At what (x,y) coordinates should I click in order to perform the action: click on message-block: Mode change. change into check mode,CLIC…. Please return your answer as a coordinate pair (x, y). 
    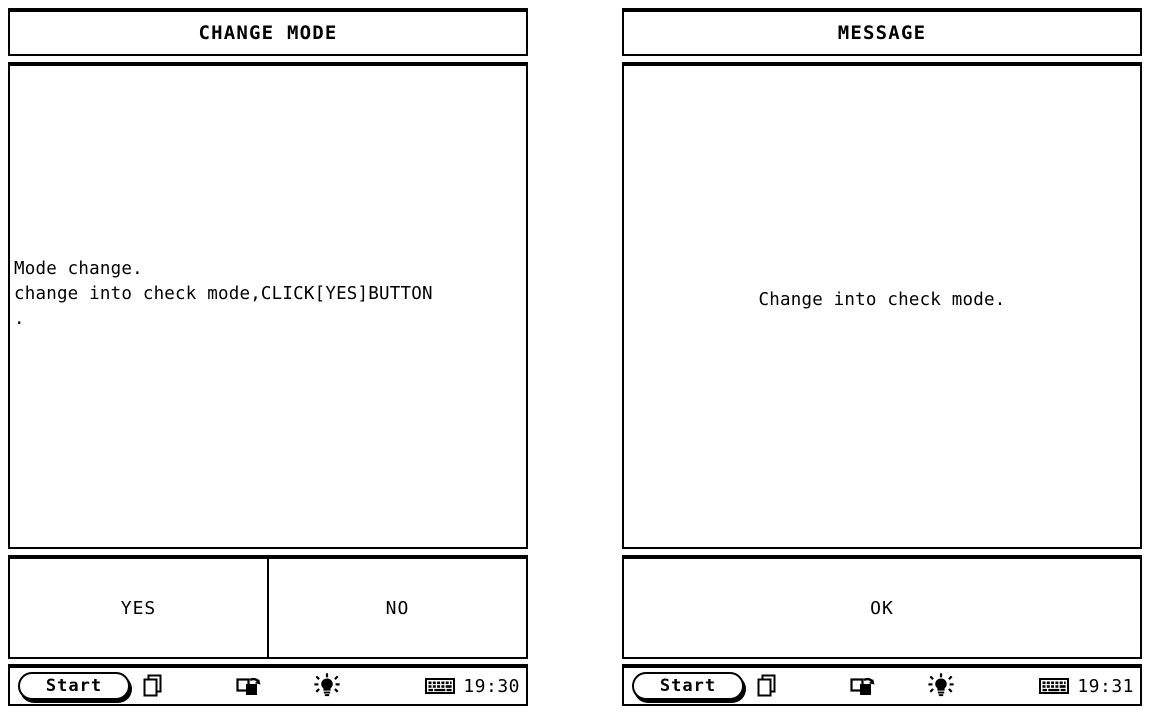
    Looking at the image, I should click on (223, 294).